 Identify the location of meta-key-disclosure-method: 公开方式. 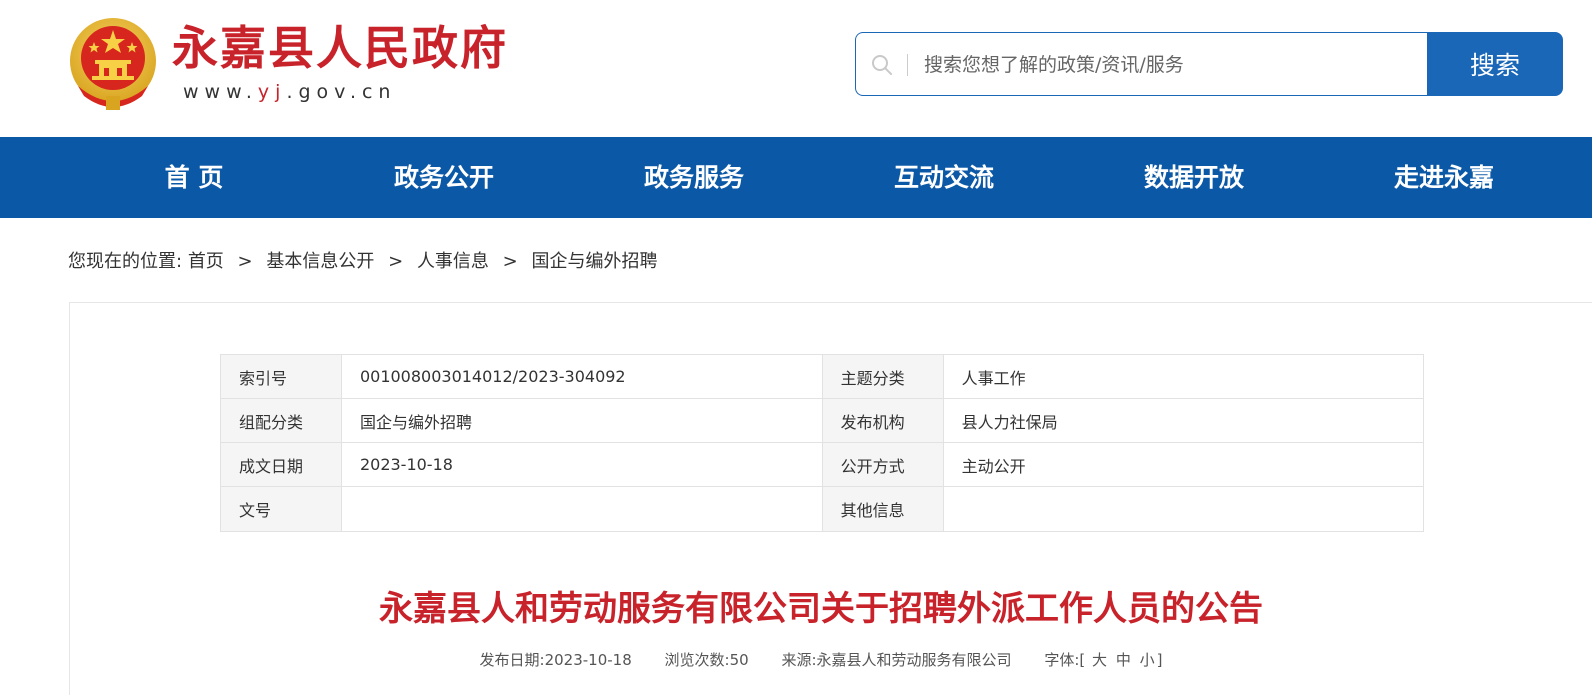
(882, 464).